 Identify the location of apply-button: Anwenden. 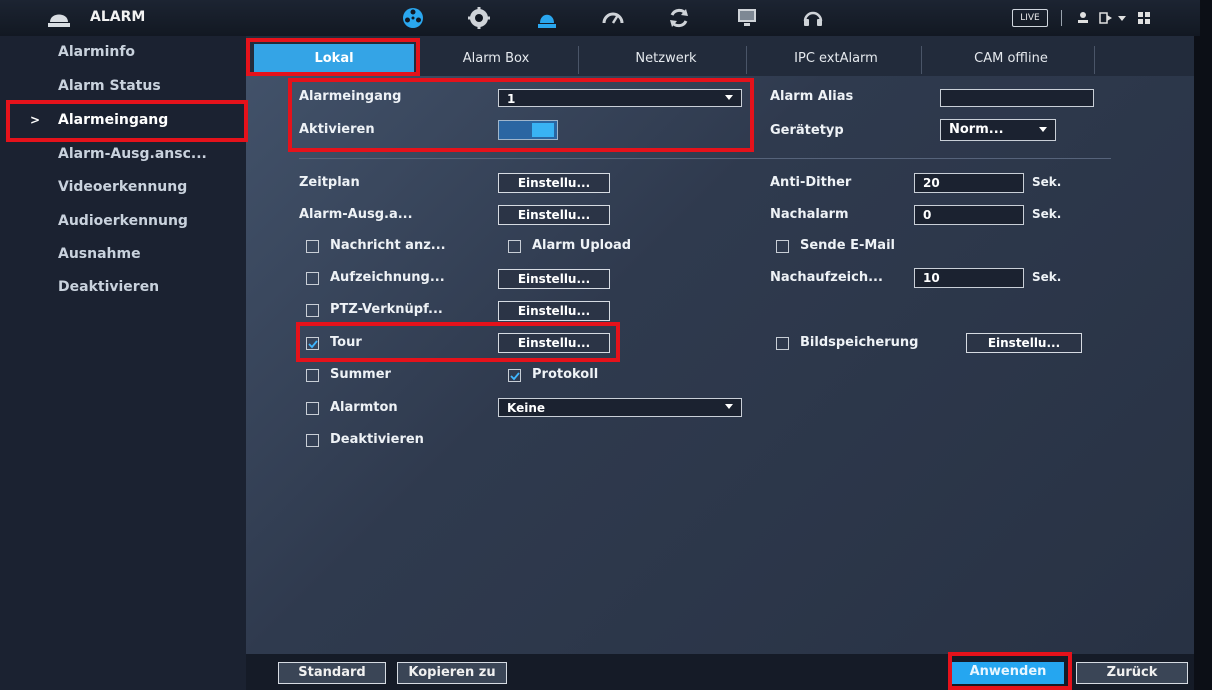
(1008, 673).